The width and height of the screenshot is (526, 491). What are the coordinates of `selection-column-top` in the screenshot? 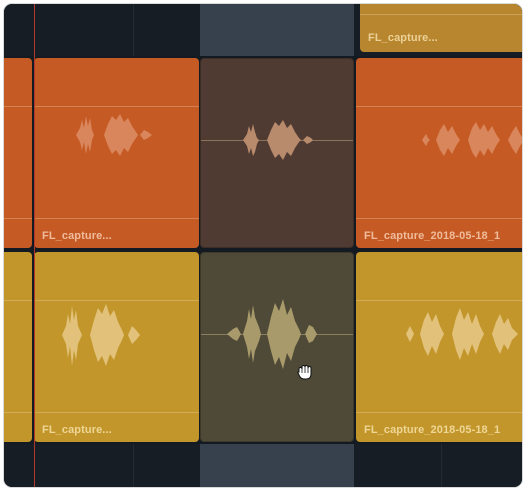 It's located at (277, 30).